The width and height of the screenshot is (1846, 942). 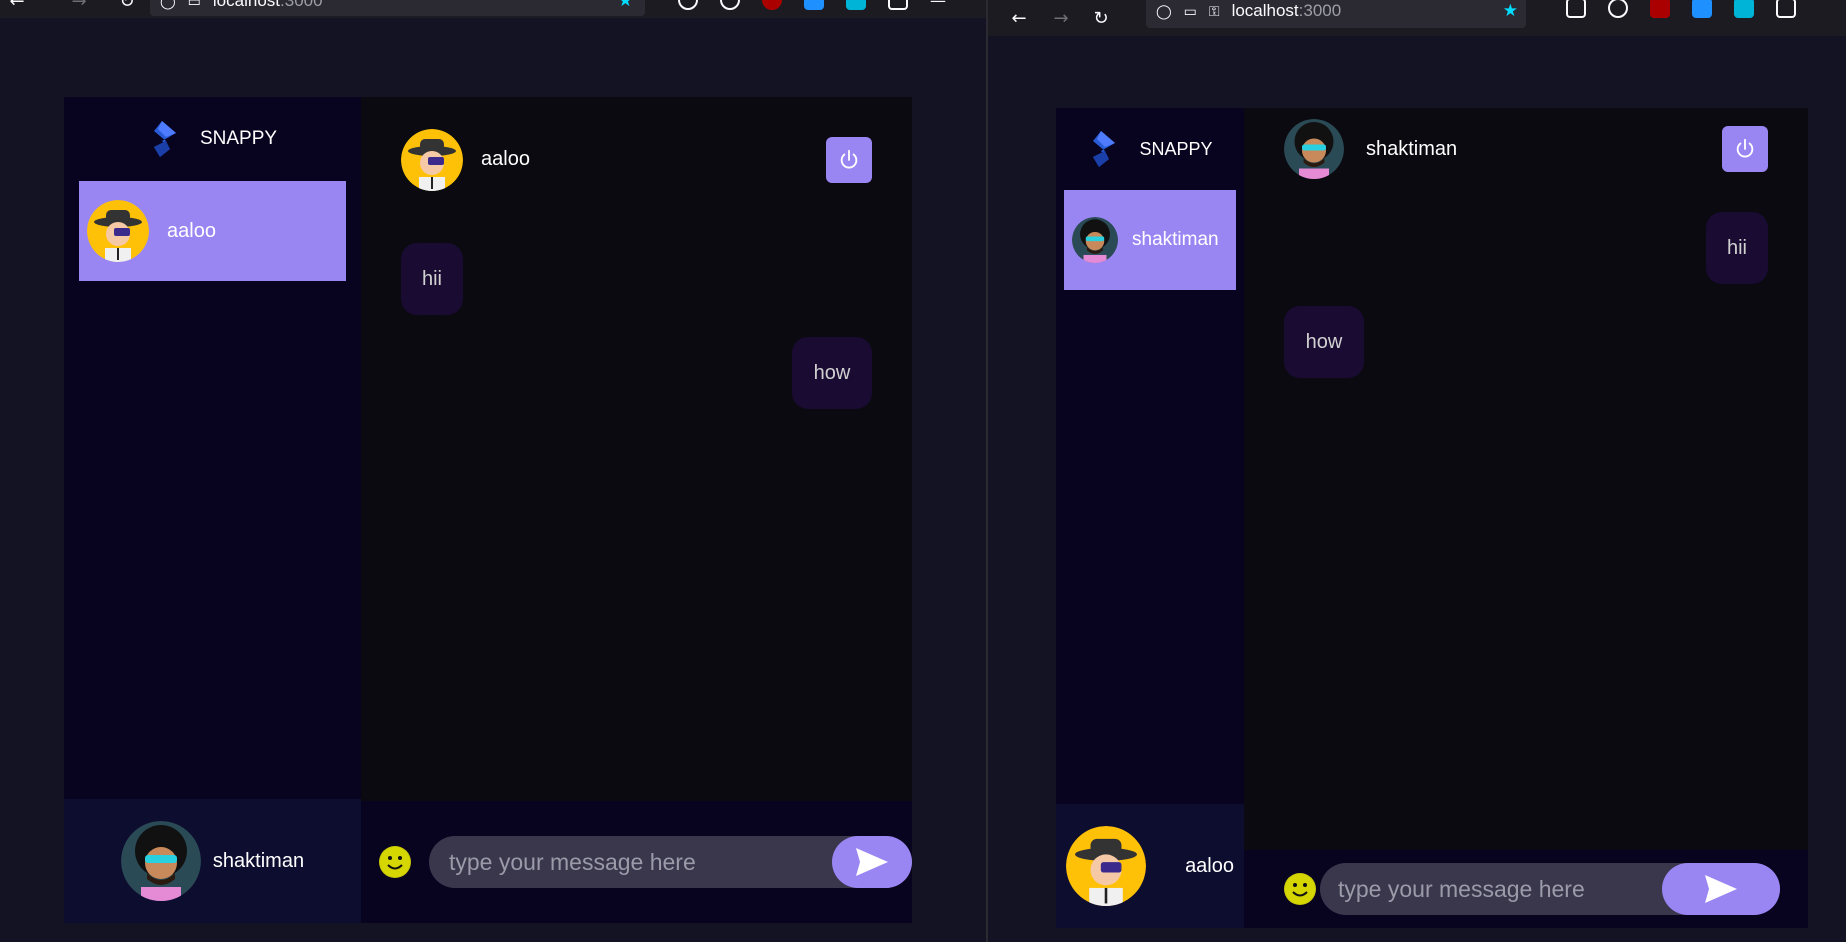 I want to click on message-received: hii, so click(x=432, y=279).